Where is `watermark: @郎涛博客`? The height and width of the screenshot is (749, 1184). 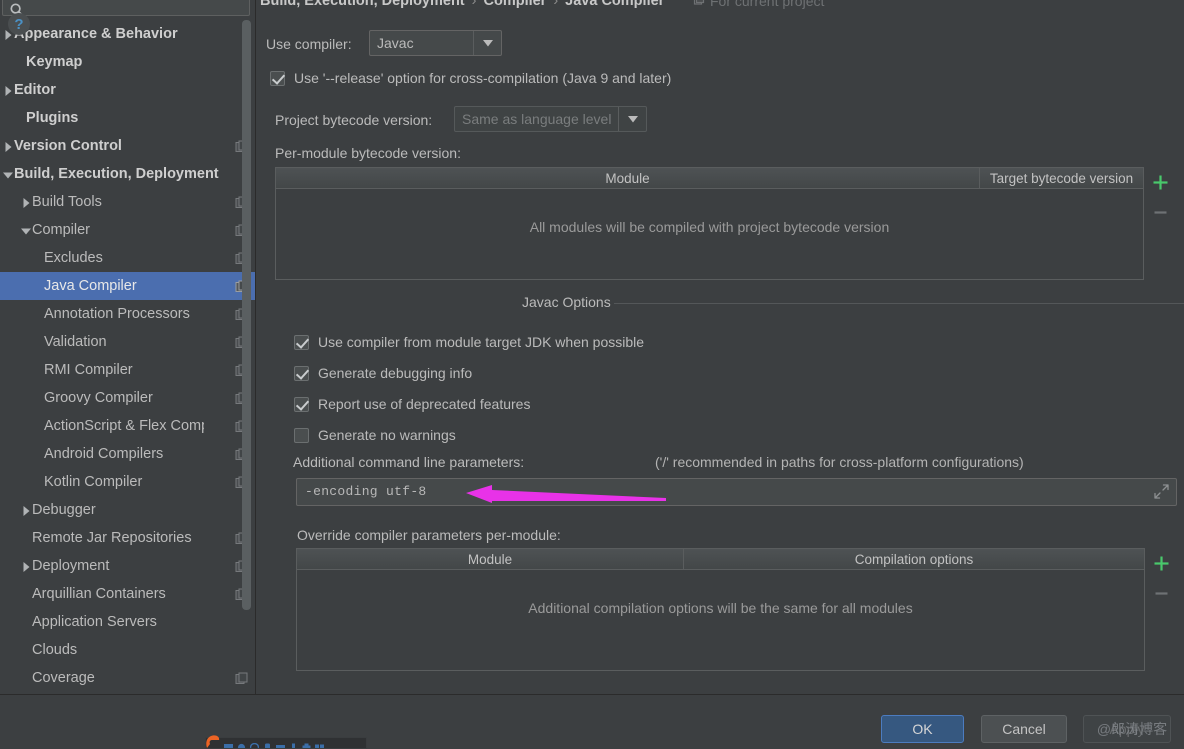
watermark: @郎涛博客 is located at coordinates (1132, 729).